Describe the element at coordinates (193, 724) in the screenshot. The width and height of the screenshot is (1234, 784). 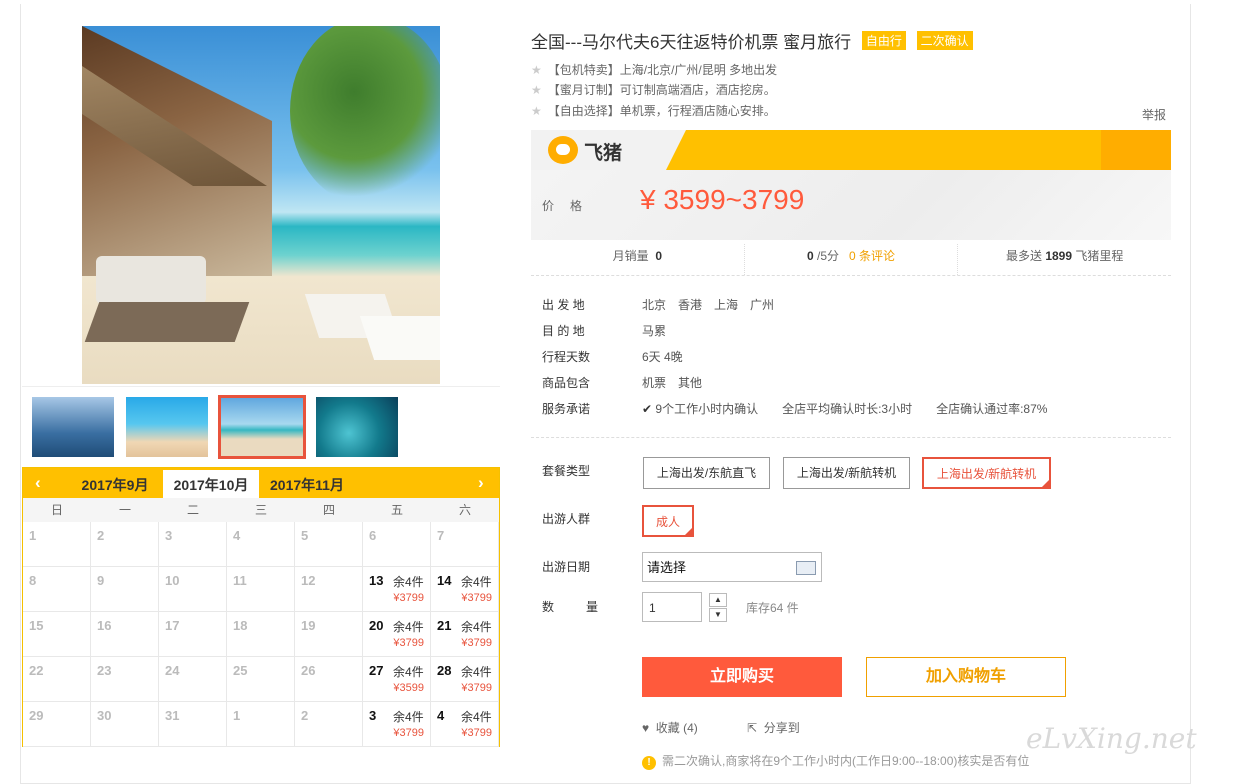
I see `calendar-day: 31` at that location.